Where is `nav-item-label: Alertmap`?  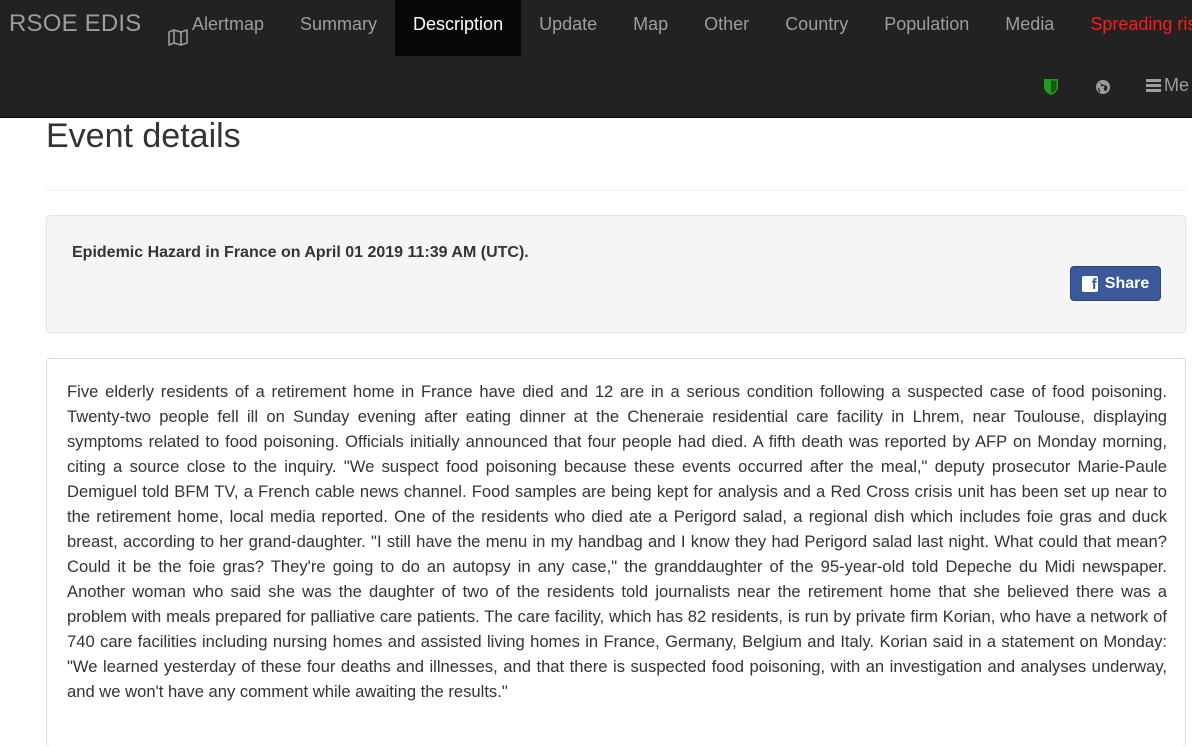
nav-item-label: Alertmap is located at coordinates (228, 24).